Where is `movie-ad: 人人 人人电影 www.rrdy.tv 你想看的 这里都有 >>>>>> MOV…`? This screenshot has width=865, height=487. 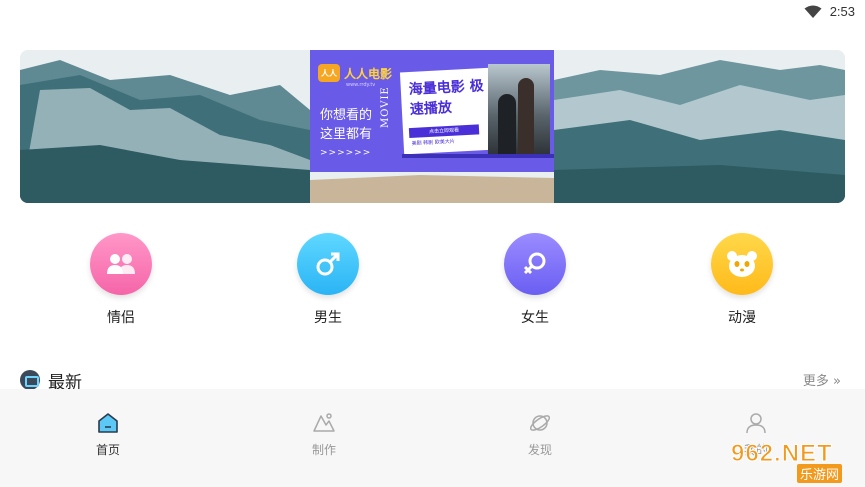
movie-ad: 人人 人人电影 www.rrdy.tv 你想看的 这里都有 >>>>>> MOV… is located at coordinates (432, 111).